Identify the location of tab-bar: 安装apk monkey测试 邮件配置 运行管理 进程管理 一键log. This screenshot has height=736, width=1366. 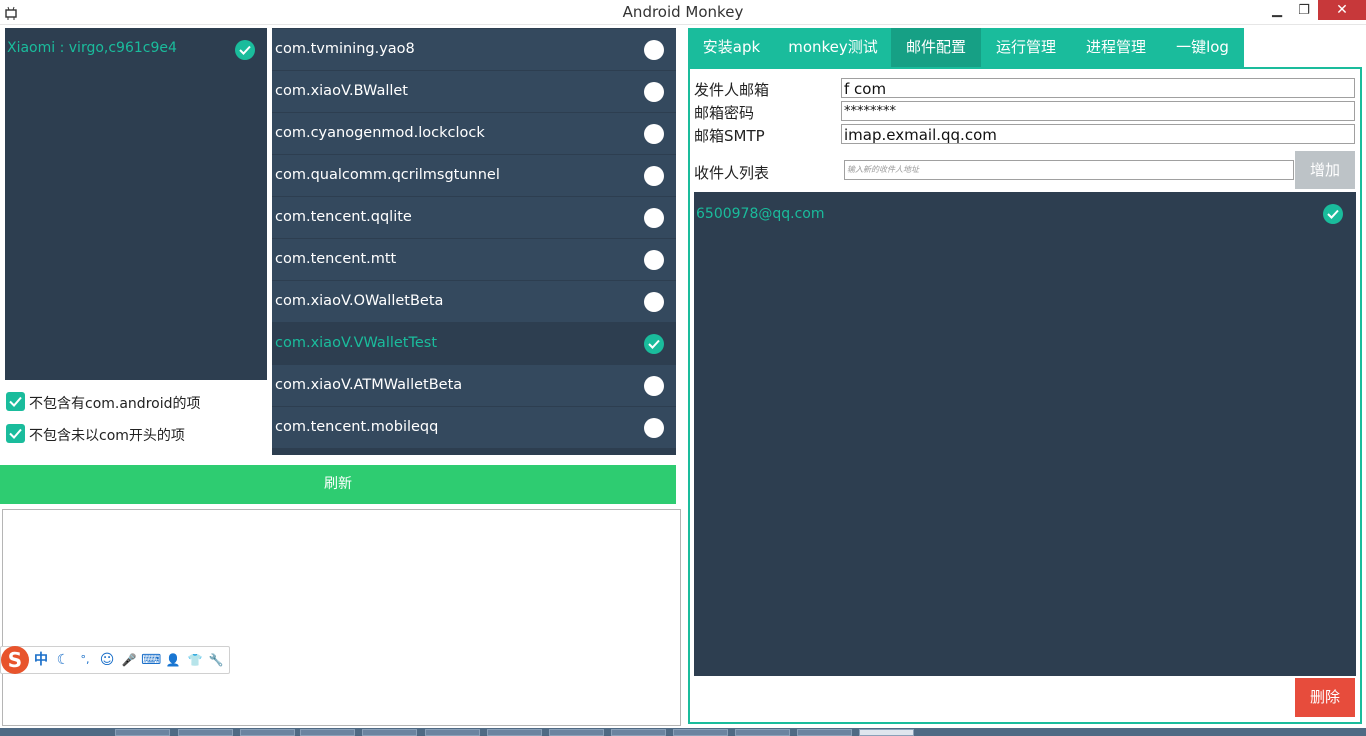
(966, 47).